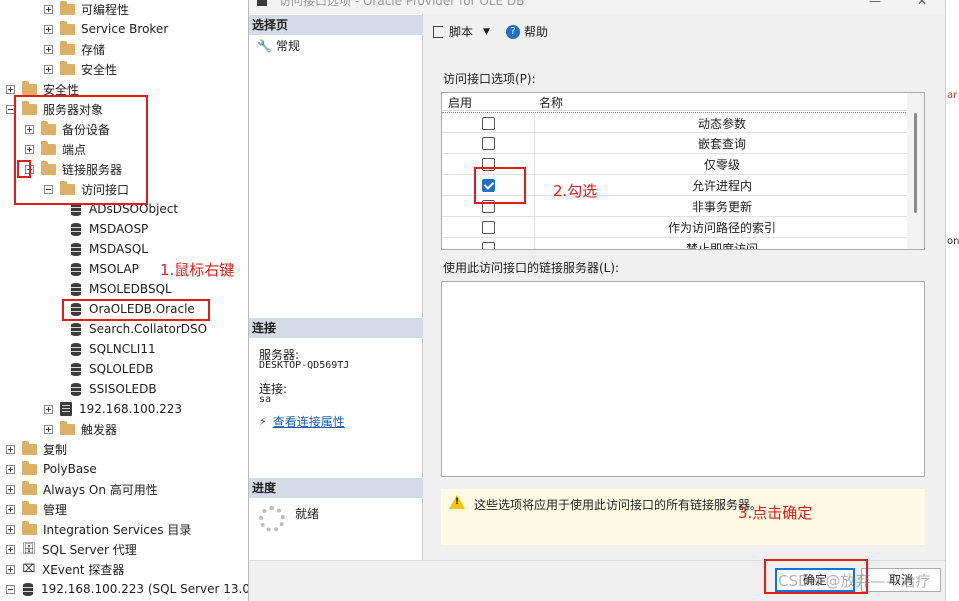 The image size is (959, 601). What do you see at coordinates (109, 349) in the screenshot?
I see `tree-node: SQLNCLI11` at bounding box center [109, 349].